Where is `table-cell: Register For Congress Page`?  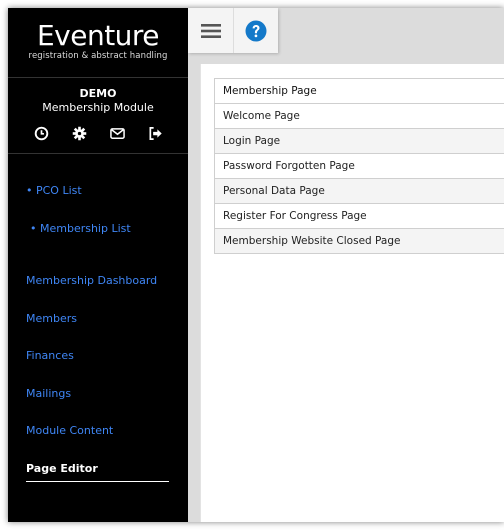
table-cell: Register For Congress Page is located at coordinates (359, 216).